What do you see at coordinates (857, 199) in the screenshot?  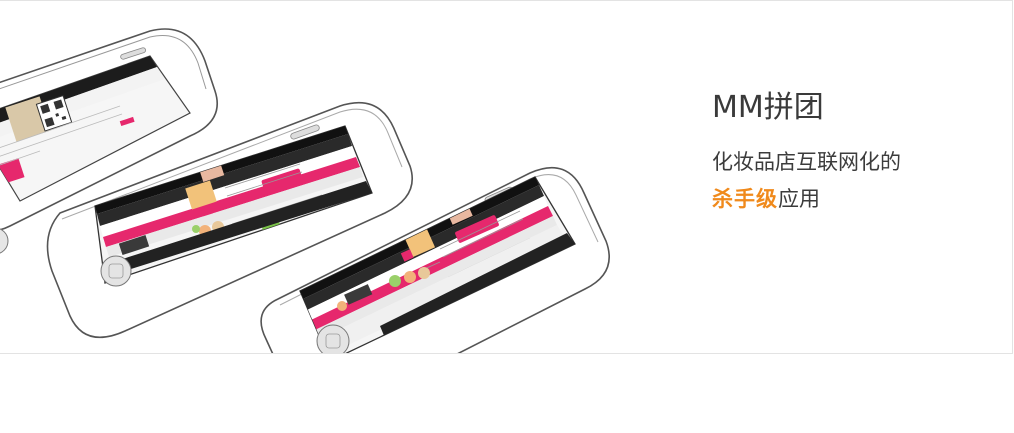 I see `tagline-line-2: 杀手级应用` at bounding box center [857, 199].